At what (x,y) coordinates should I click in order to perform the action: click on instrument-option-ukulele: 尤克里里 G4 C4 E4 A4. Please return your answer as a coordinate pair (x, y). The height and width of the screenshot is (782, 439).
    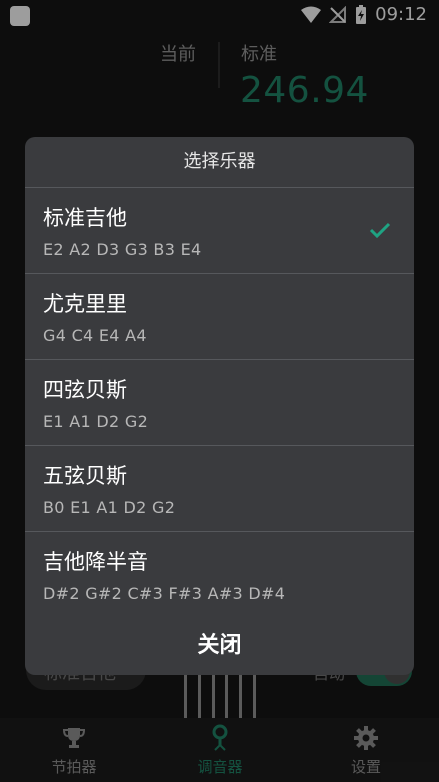
    Looking at the image, I should click on (219, 317).